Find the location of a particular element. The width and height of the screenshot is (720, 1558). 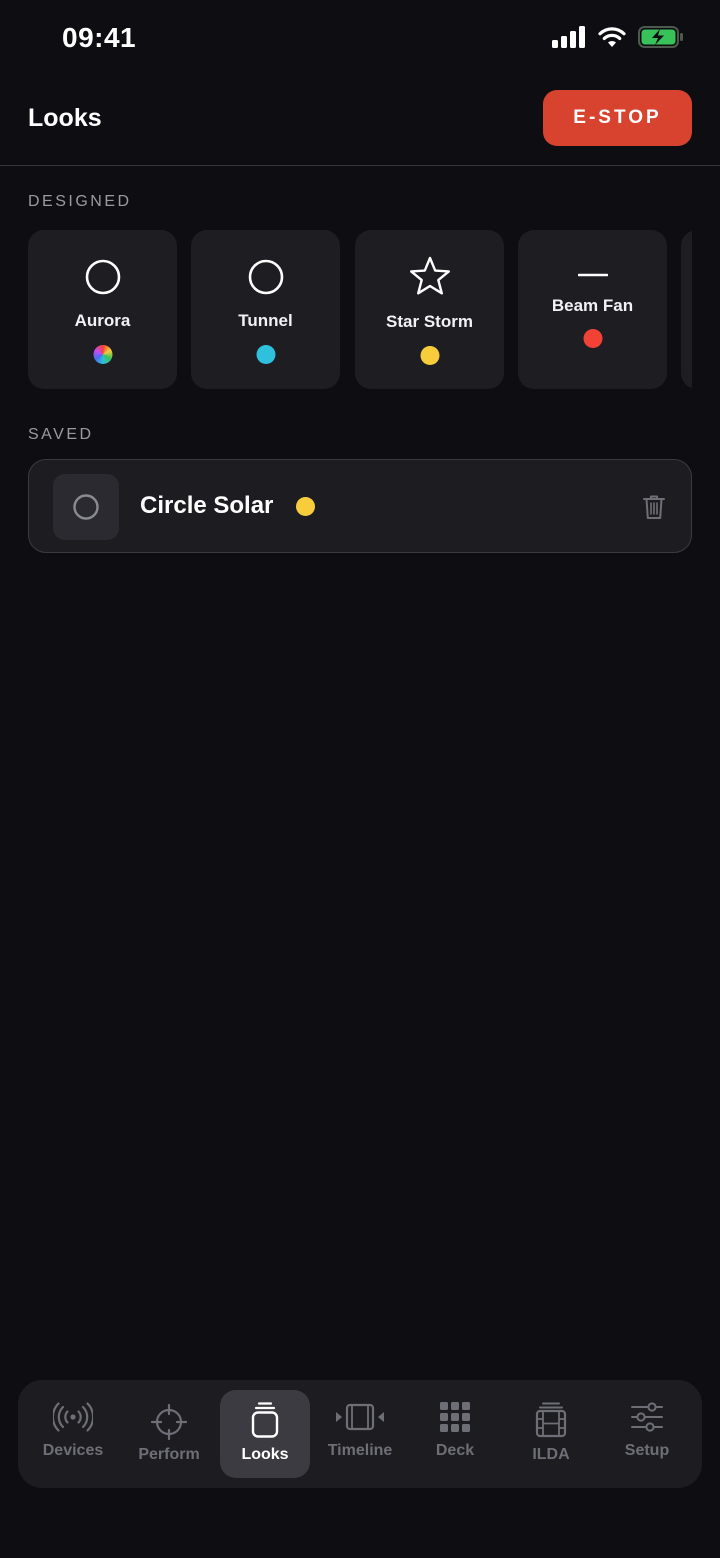

designed-section-label: DESIGNED is located at coordinates (80, 201).